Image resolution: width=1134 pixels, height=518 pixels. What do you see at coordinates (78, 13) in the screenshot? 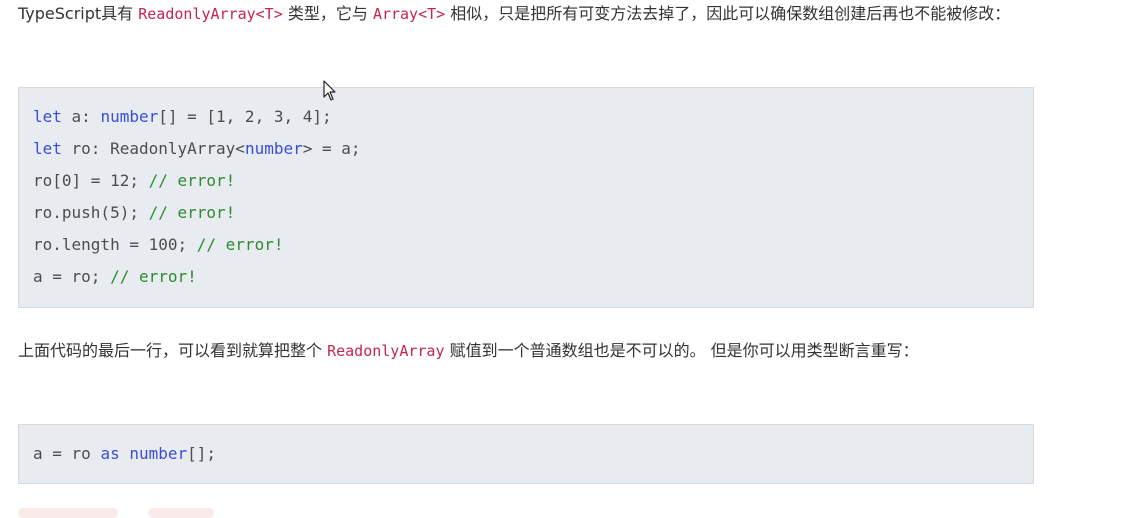
I see `intro-text-1: TypeScript具有` at bounding box center [78, 13].